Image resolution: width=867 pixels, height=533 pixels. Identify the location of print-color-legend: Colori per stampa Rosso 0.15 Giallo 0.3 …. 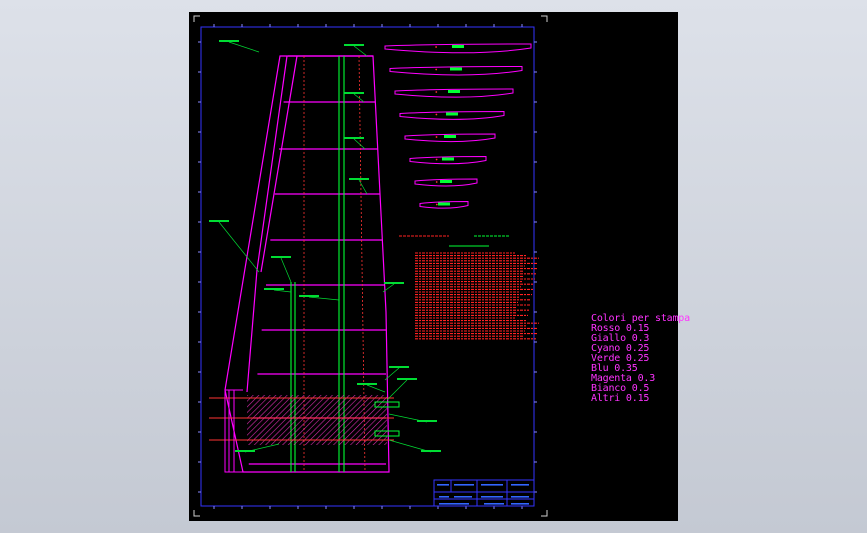
(640, 359).